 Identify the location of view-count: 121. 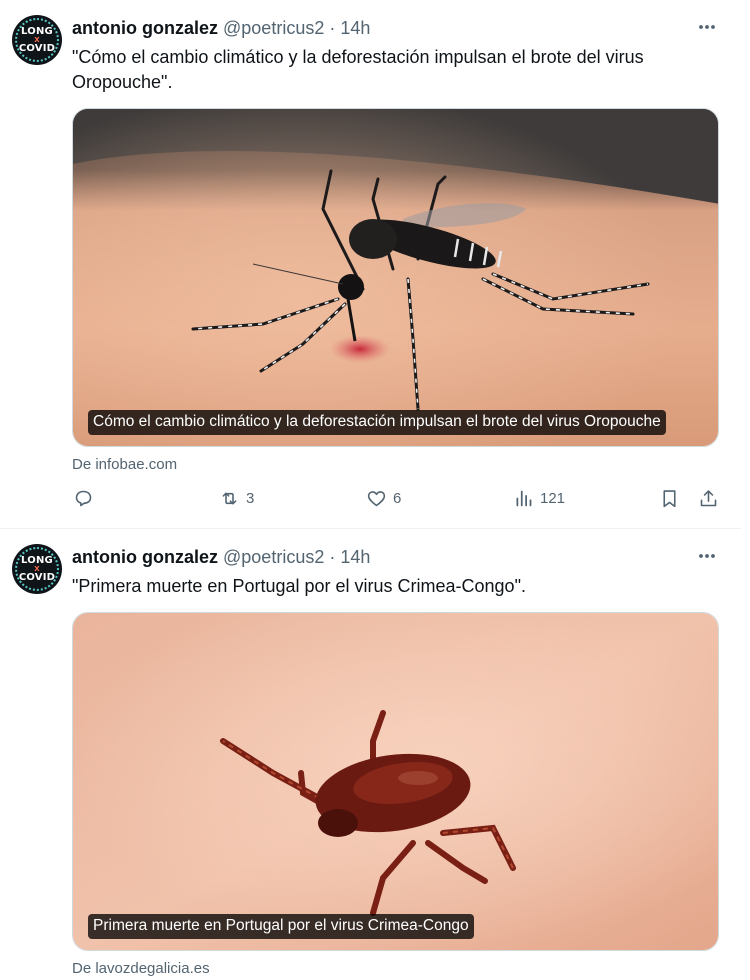
(553, 498).